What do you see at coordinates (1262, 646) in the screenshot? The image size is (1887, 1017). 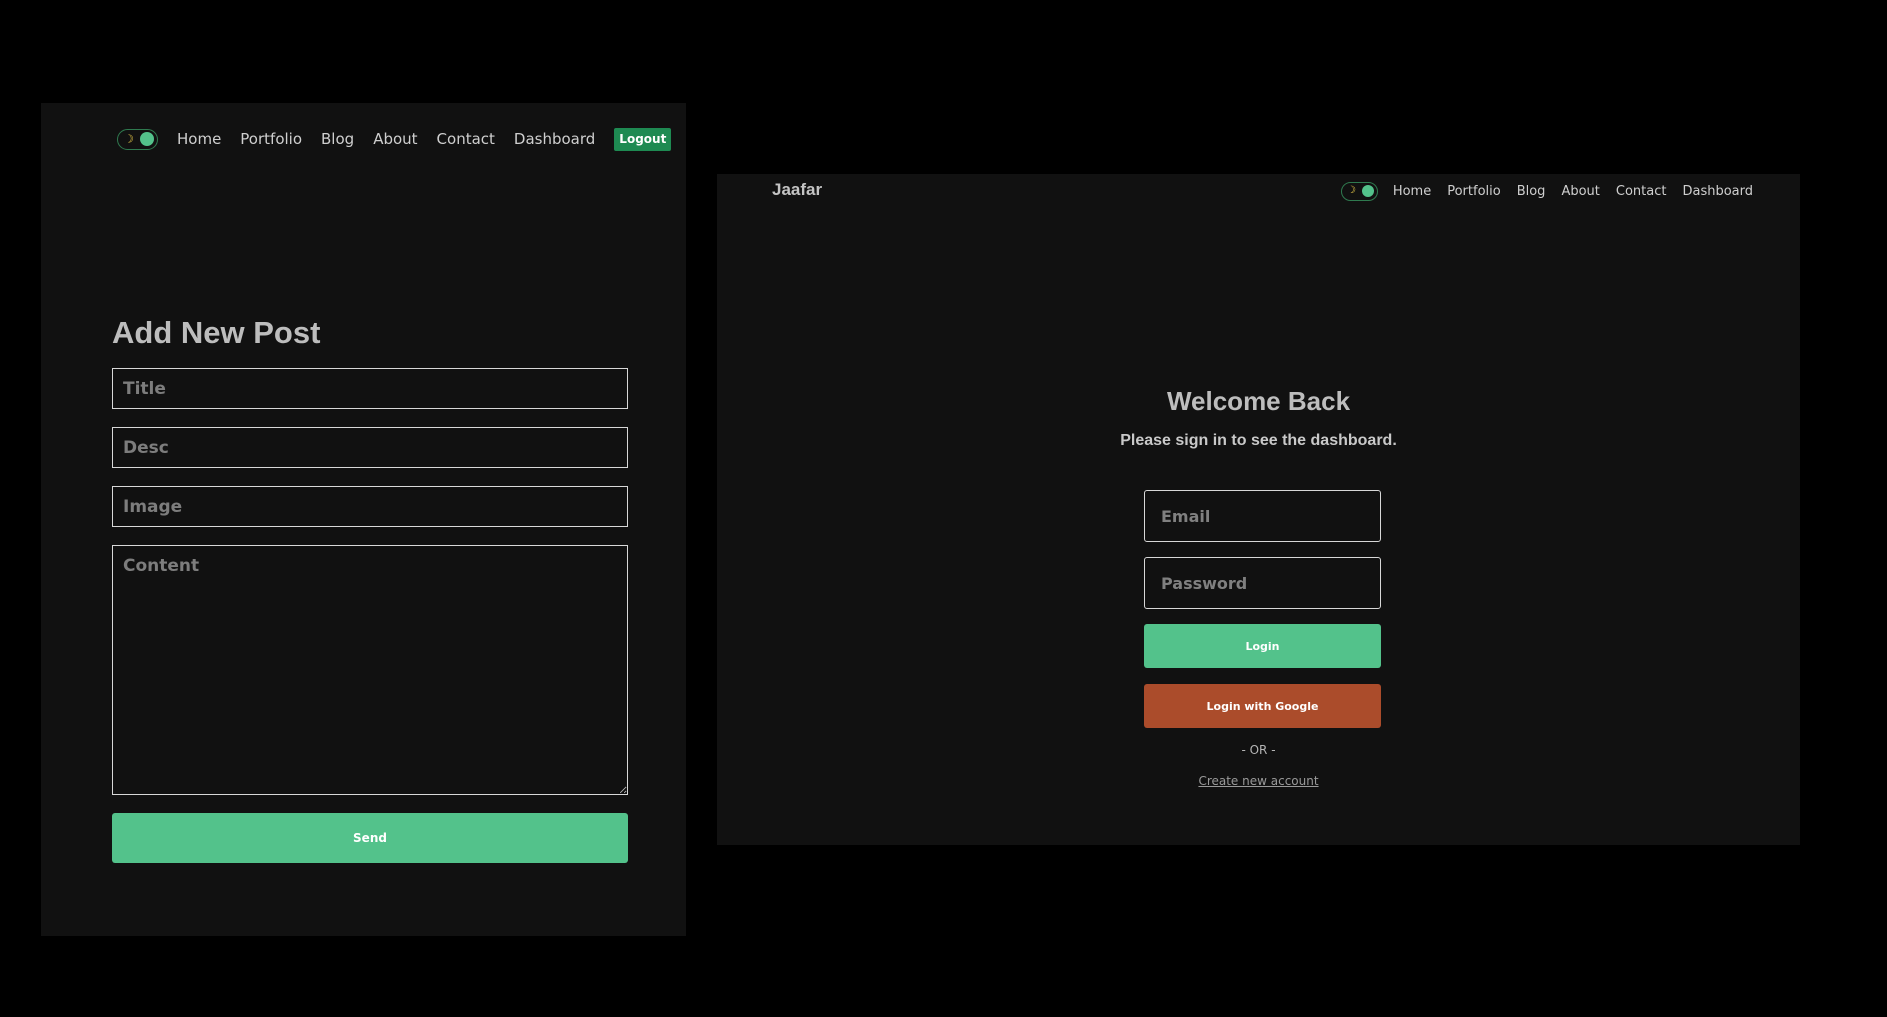 I see `login-button: Login` at bounding box center [1262, 646].